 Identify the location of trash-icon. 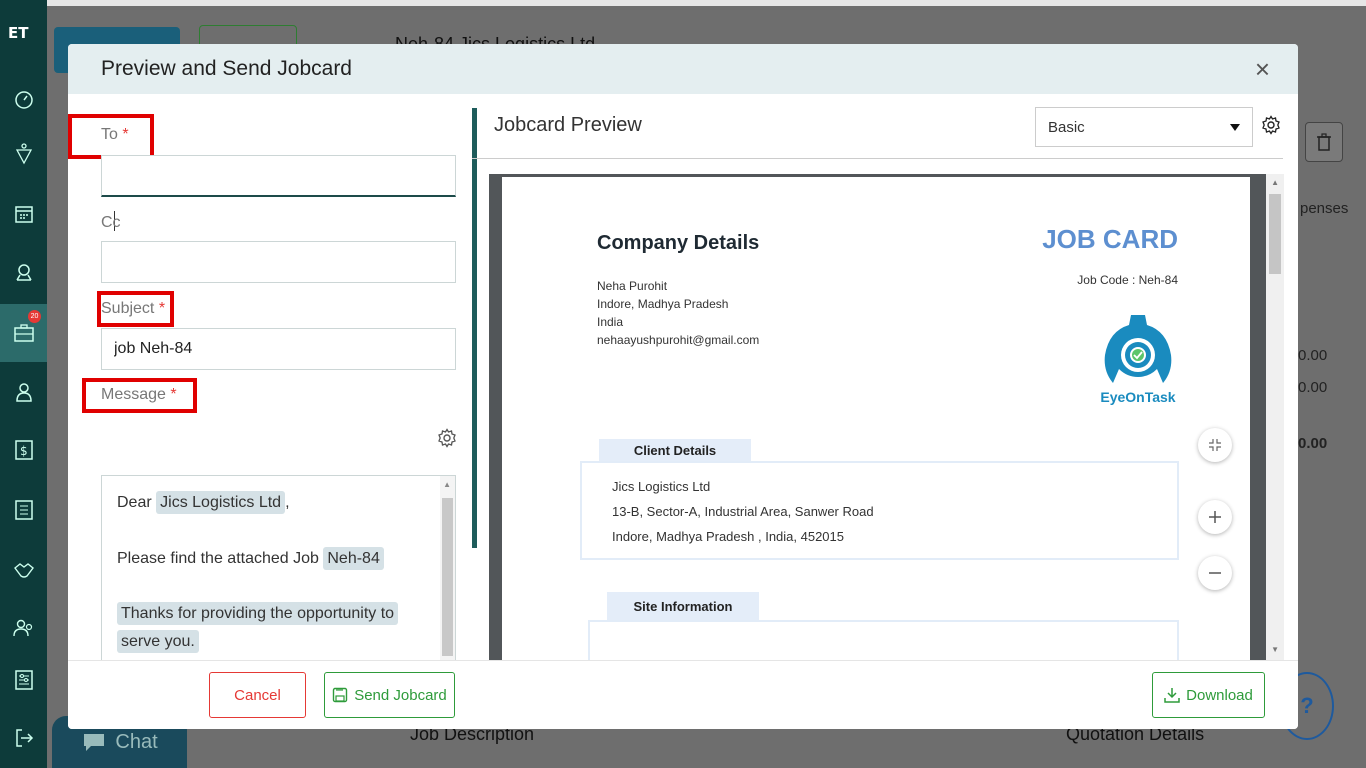
(1324, 142).